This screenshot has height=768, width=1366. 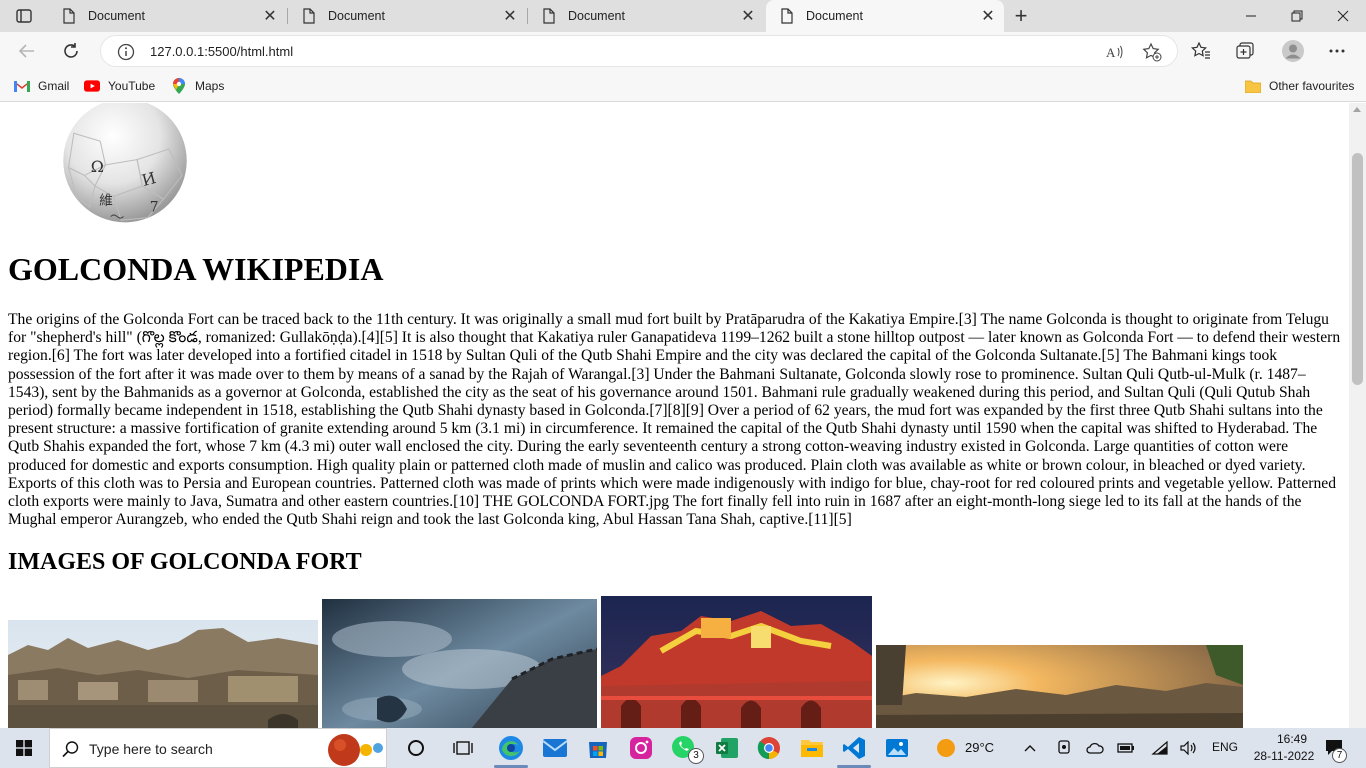 I want to click on close-window-icon, so click(x=1343, y=16).